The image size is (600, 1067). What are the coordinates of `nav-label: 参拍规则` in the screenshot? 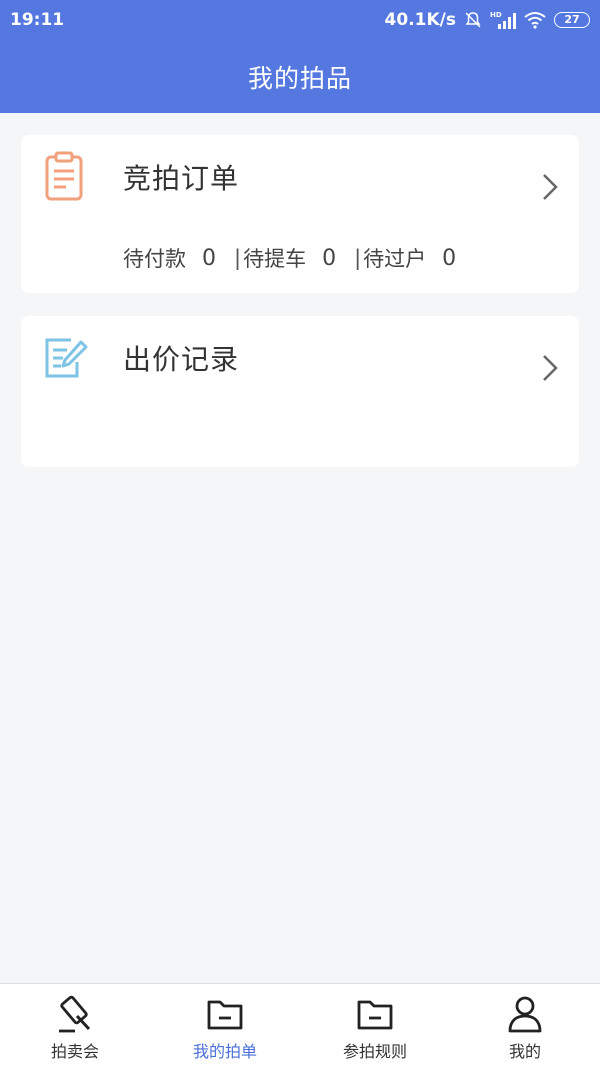 It's located at (374, 1051).